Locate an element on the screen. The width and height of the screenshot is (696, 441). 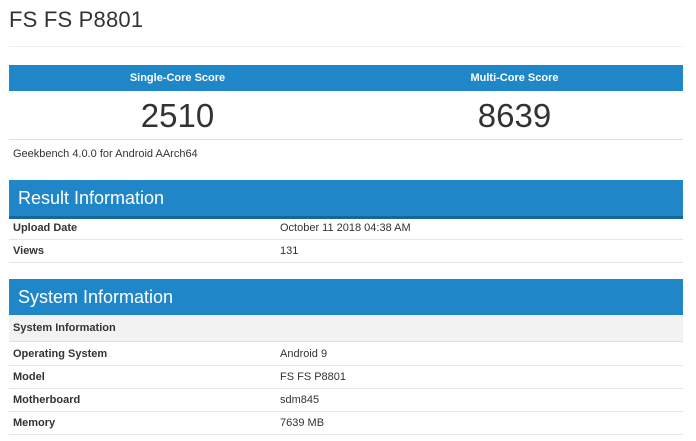
single-core-score: 2510 is located at coordinates (177, 115).